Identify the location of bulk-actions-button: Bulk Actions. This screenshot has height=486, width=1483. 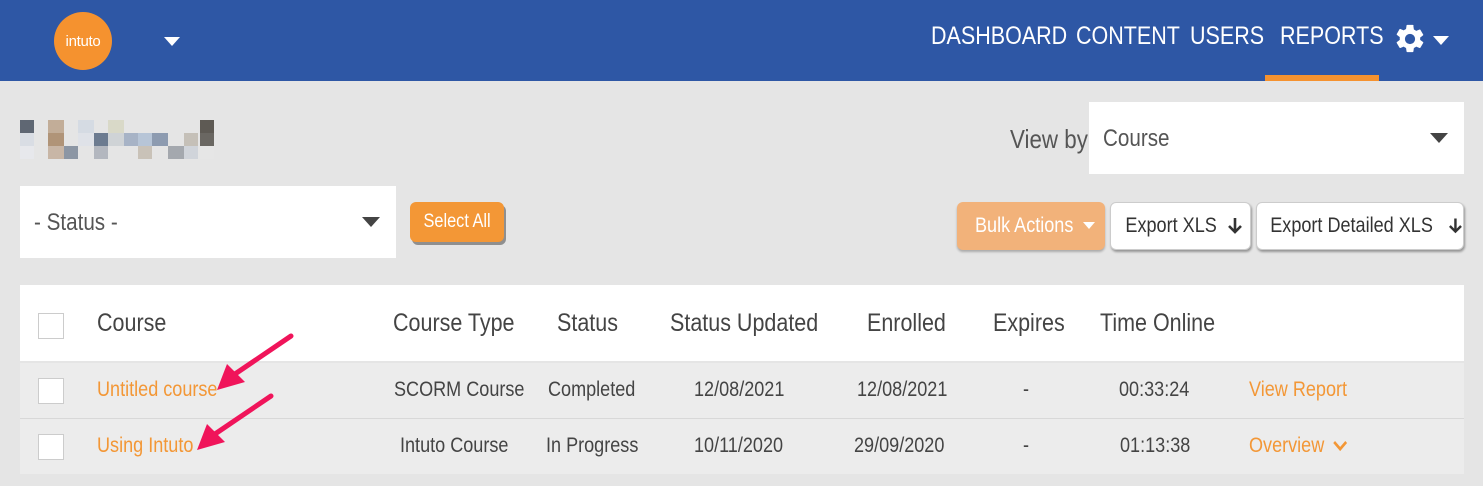
(1031, 226).